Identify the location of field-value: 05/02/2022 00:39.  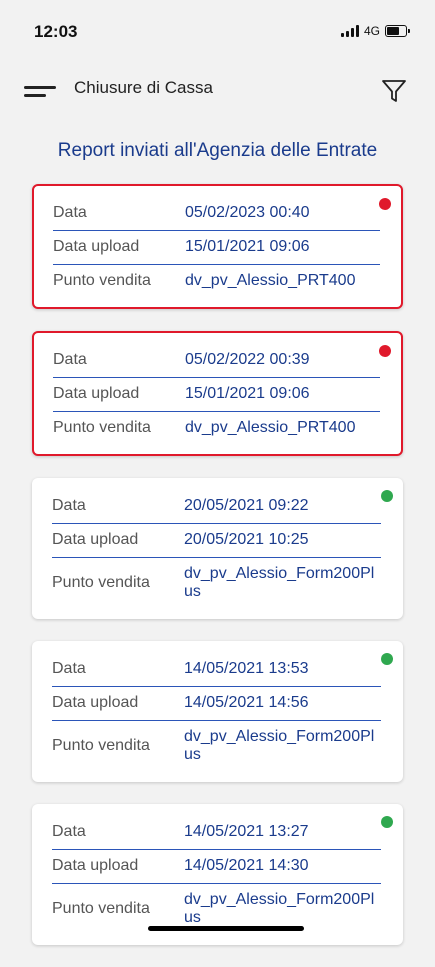
(247, 359).